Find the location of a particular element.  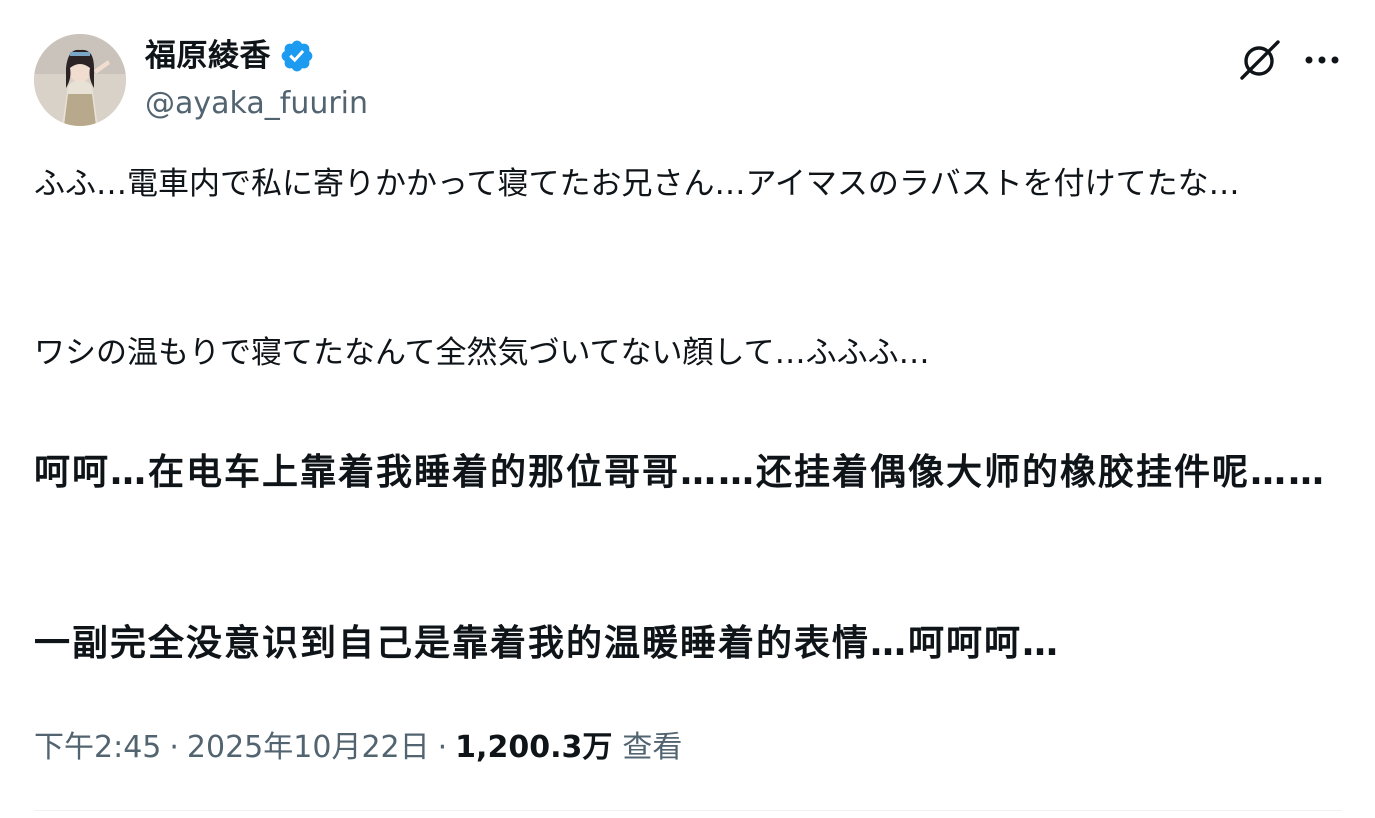

author-handle: @ayaka_fuurin is located at coordinates (256, 104).